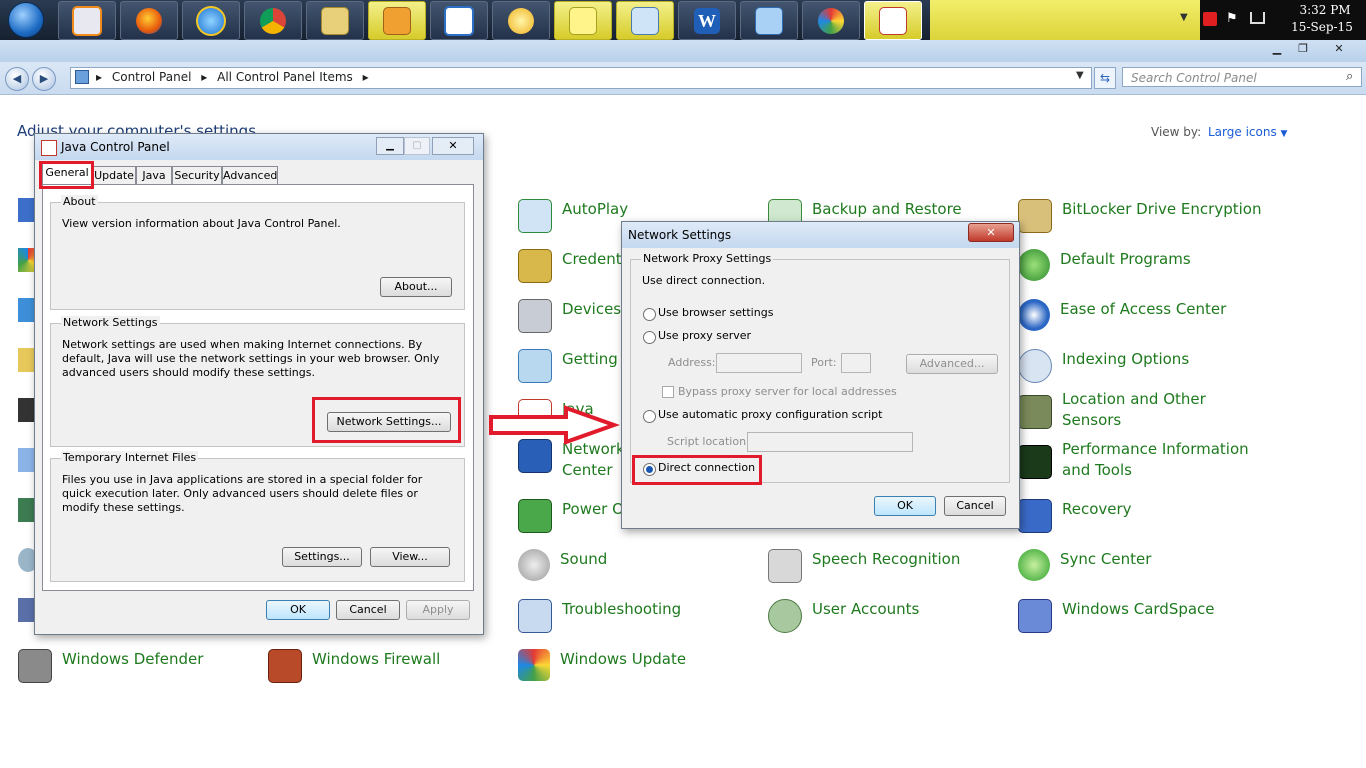 This screenshot has width=1366, height=768. What do you see at coordinates (575, 460) in the screenshot?
I see `cp-item-network-center: Network Center` at bounding box center [575, 460].